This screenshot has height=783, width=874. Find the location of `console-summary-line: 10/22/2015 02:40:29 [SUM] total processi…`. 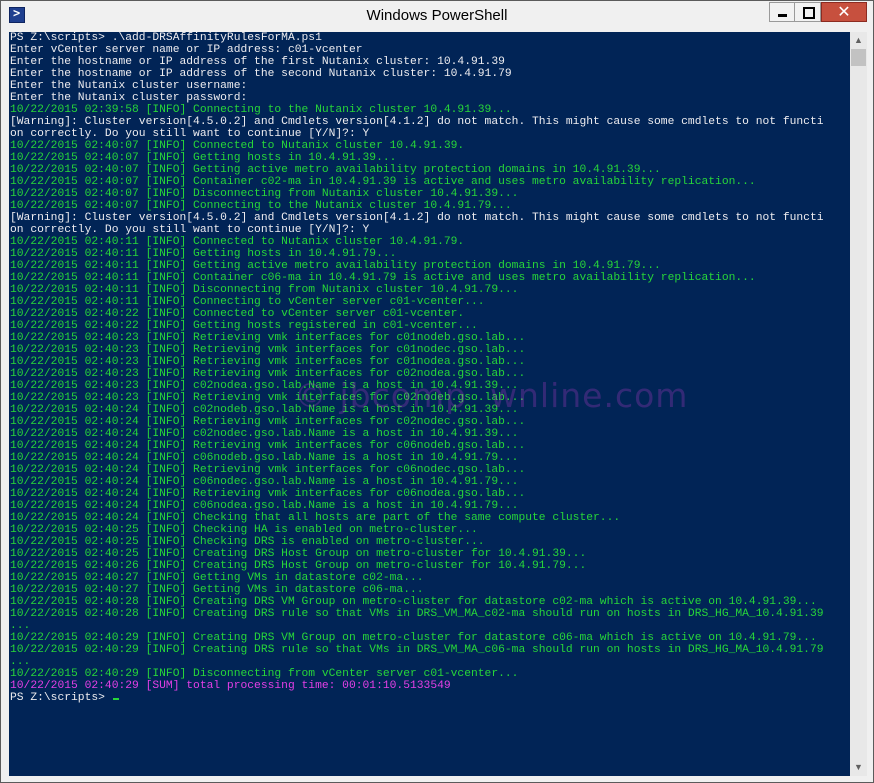

console-summary-line: 10/22/2015 02:40:29 [SUM] total processi… is located at coordinates (230, 686).